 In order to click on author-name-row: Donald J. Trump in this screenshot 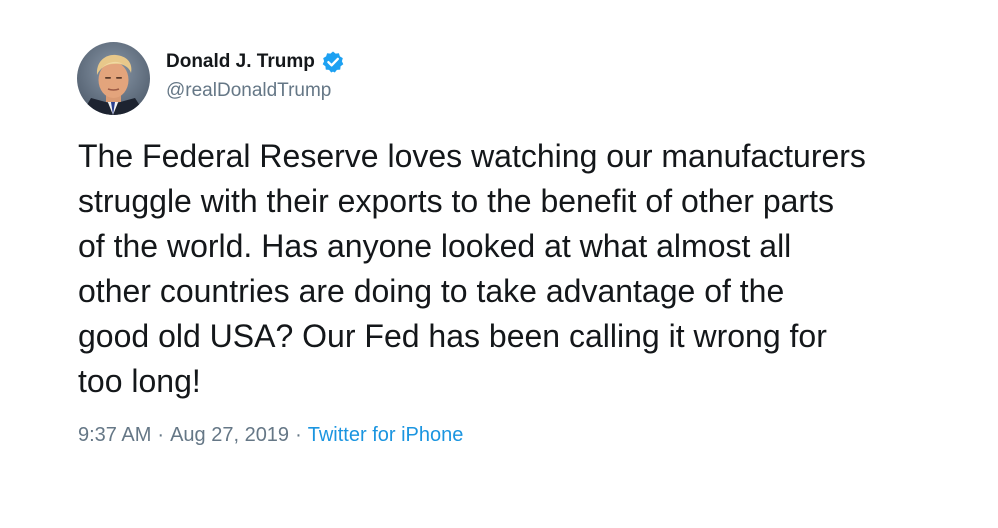, I will do `click(255, 62)`.